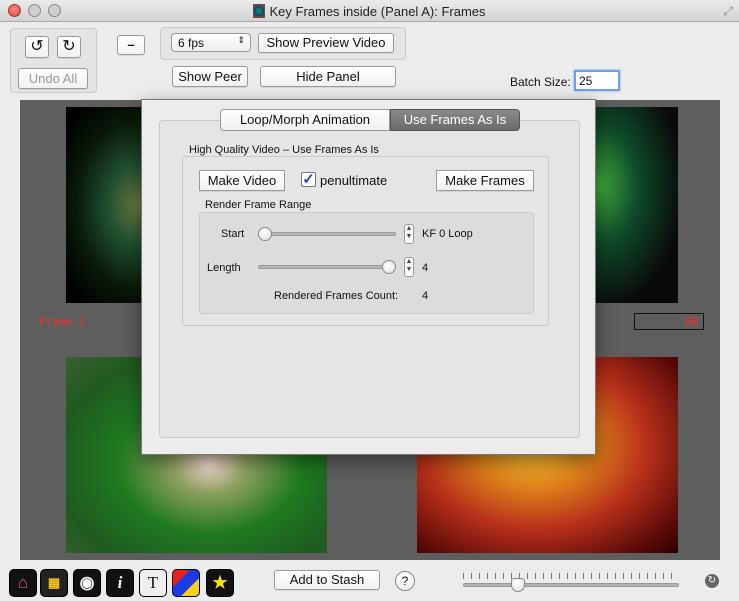 Image resolution: width=739 pixels, height=601 pixels. Describe the element at coordinates (186, 583) in the screenshot. I see `color-icon` at that location.